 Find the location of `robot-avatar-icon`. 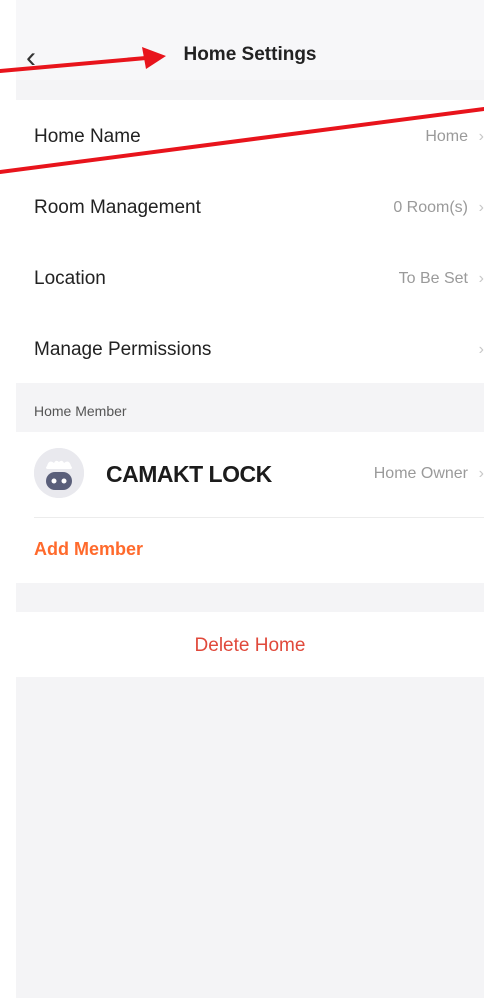

robot-avatar-icon is located at coordinates (59, 473).